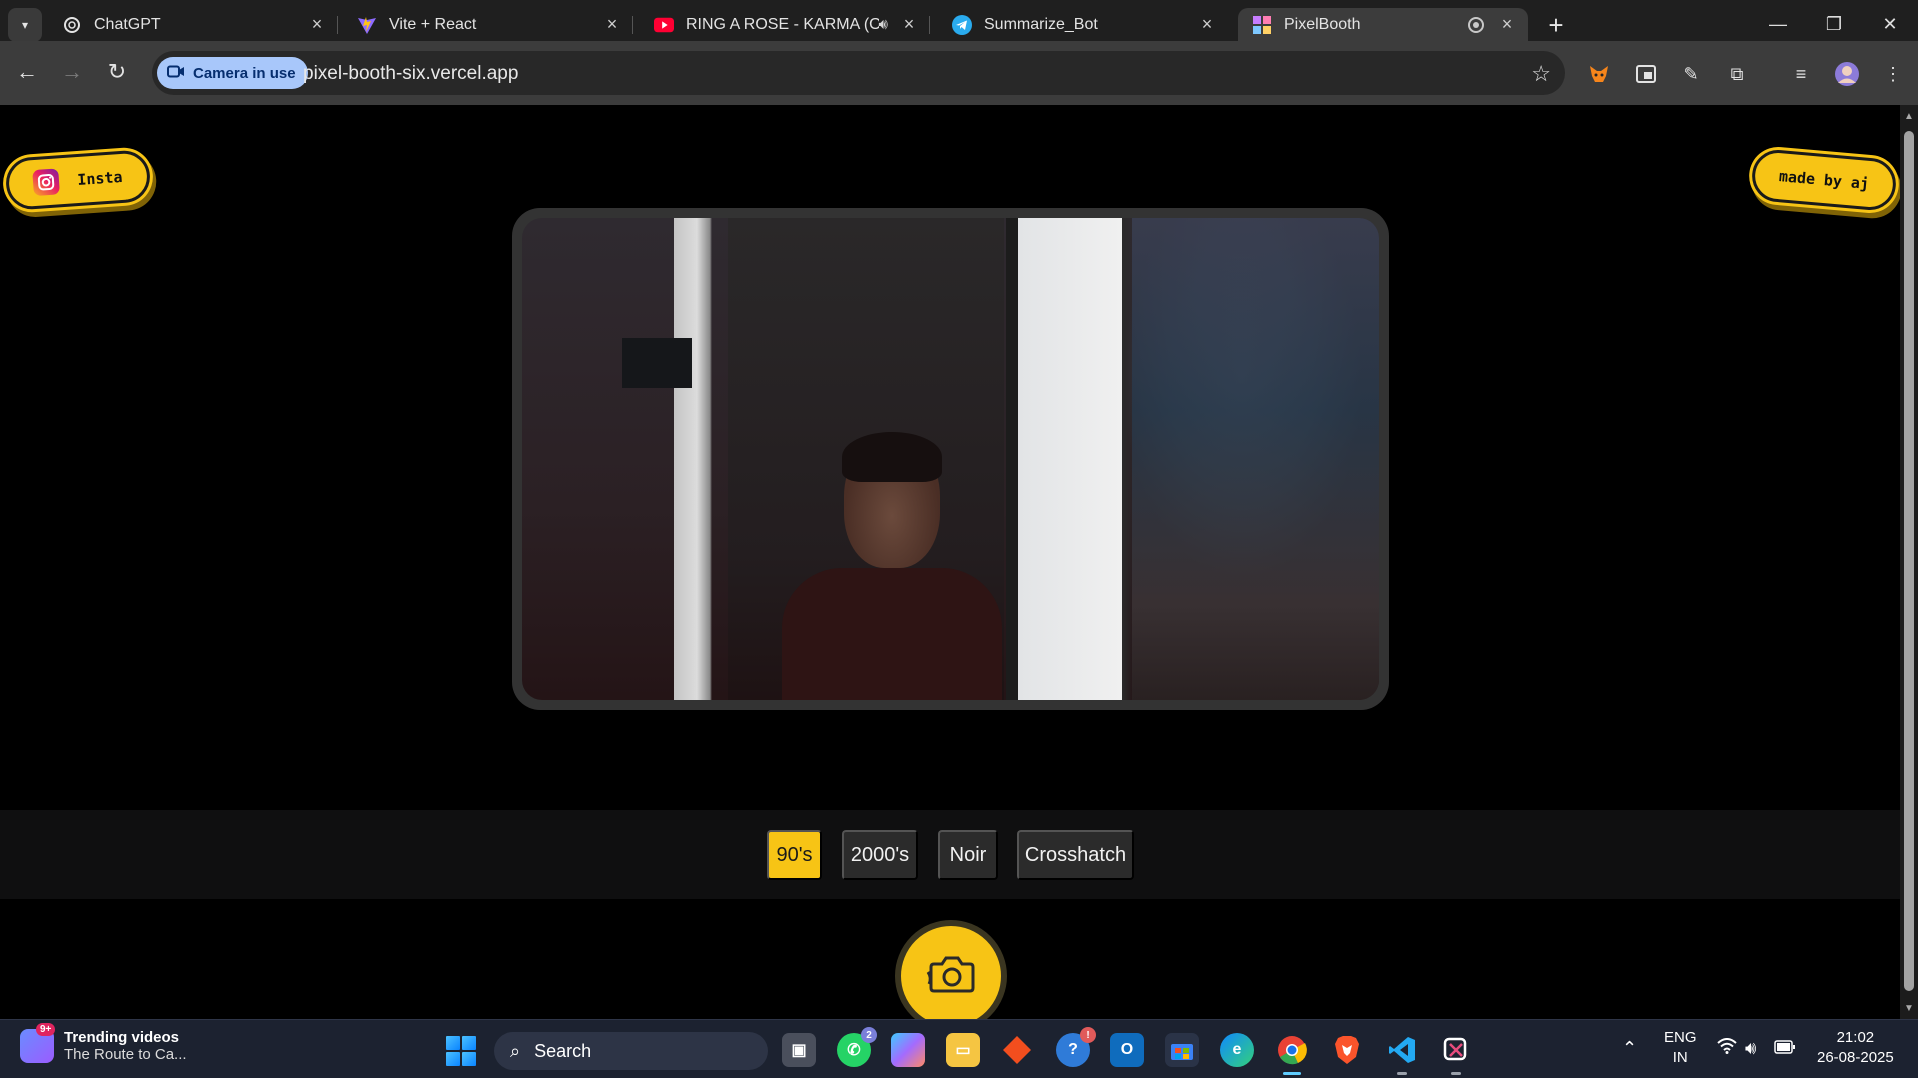 The image size is (1918, 1078). Describe the element at coordinates (664, 25) in the screenshot. I see `youtube-icon` at that location.